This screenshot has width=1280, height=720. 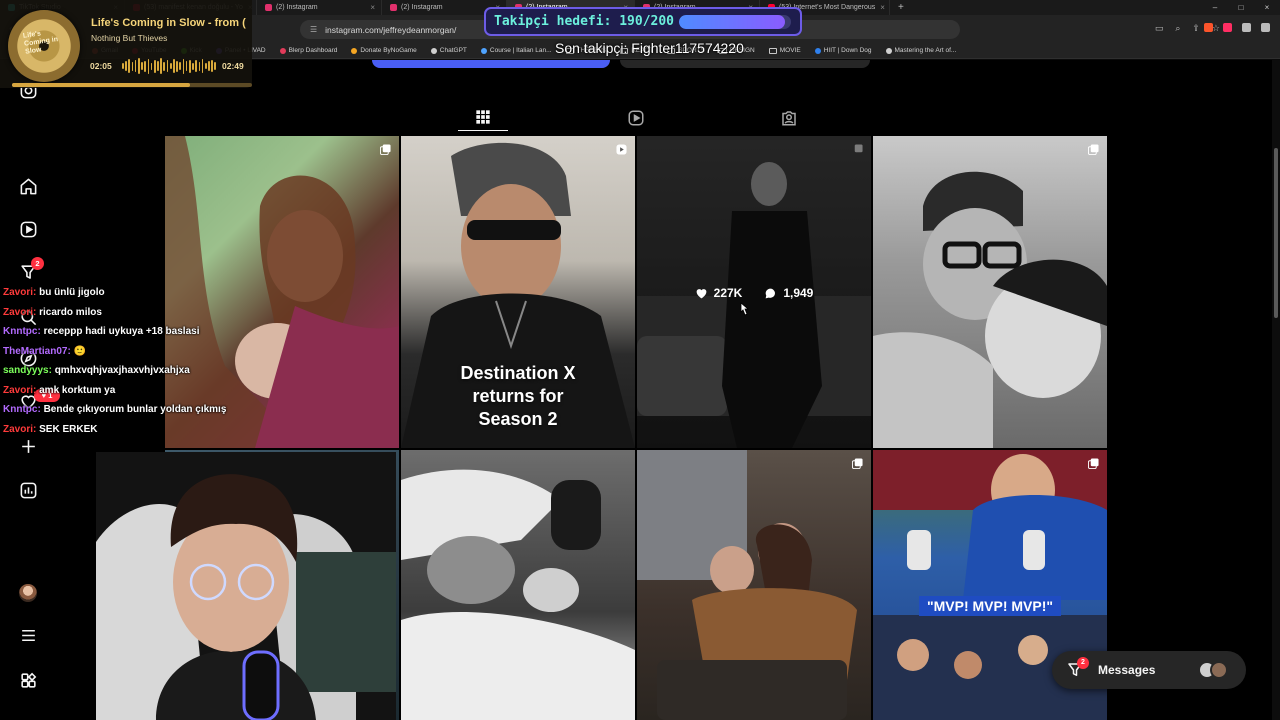 What do you see at coordinates (101, 66) in the screenshot?
I see `elapsed-time: 02:05` at bounding box center [101, 66].